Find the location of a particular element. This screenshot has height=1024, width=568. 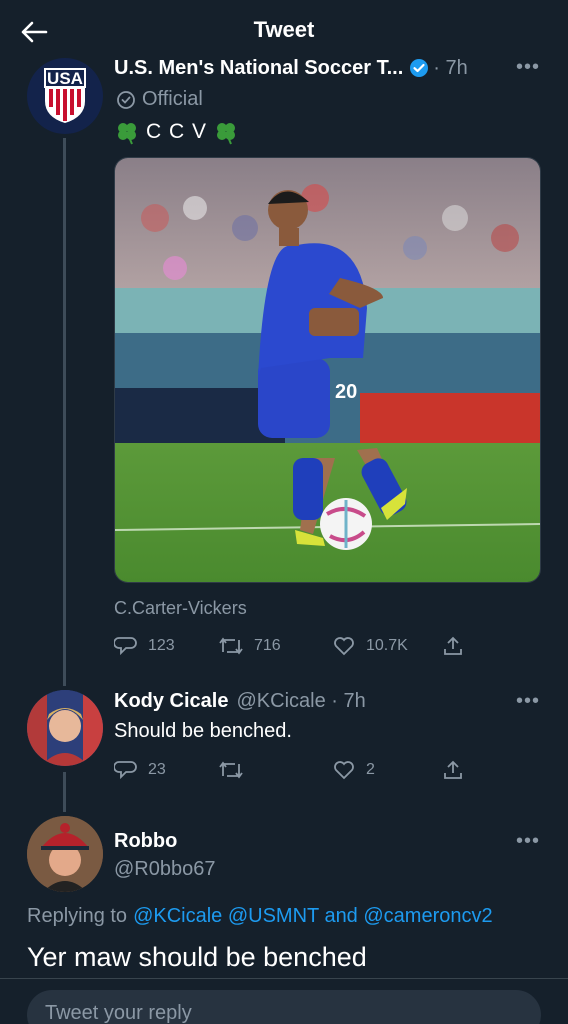

author-handle: @KCicale · 7h is located at coordinates (301, 701).